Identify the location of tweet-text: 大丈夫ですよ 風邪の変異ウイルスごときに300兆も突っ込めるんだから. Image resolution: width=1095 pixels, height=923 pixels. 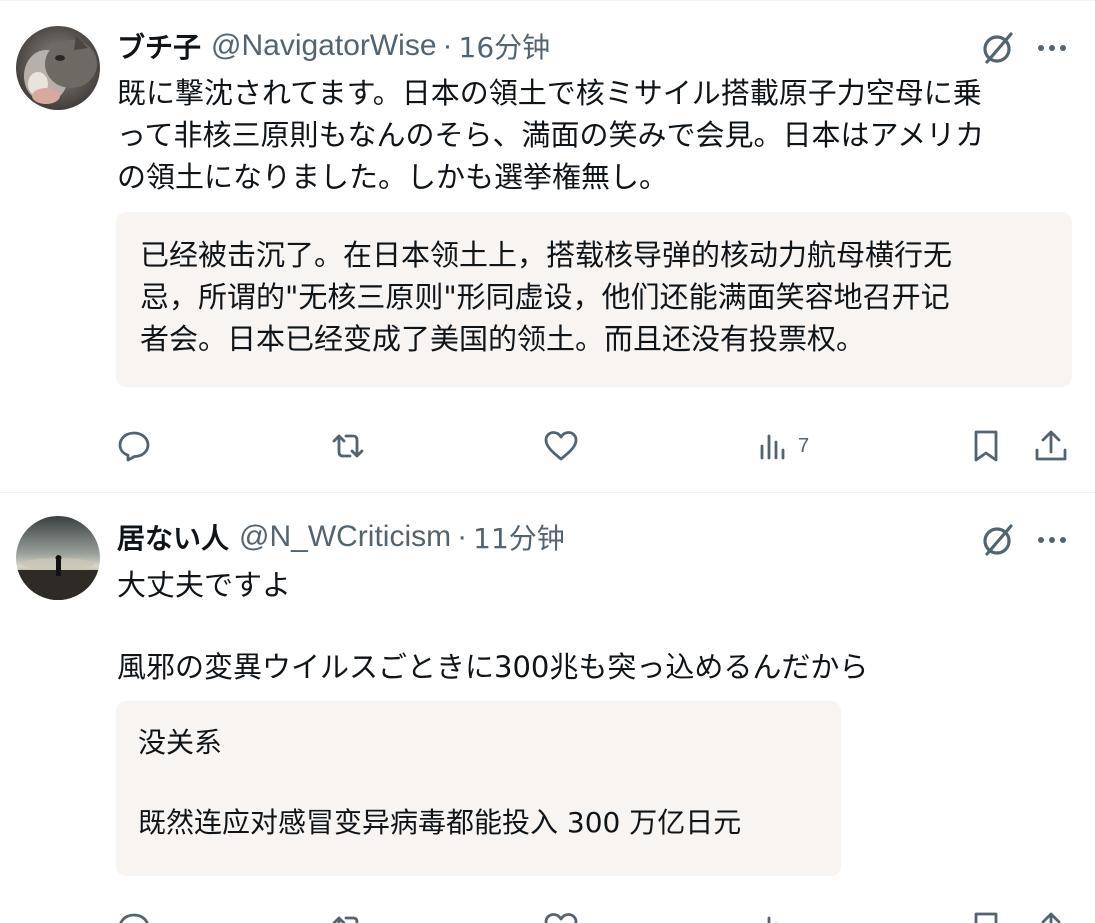
(597, 626).